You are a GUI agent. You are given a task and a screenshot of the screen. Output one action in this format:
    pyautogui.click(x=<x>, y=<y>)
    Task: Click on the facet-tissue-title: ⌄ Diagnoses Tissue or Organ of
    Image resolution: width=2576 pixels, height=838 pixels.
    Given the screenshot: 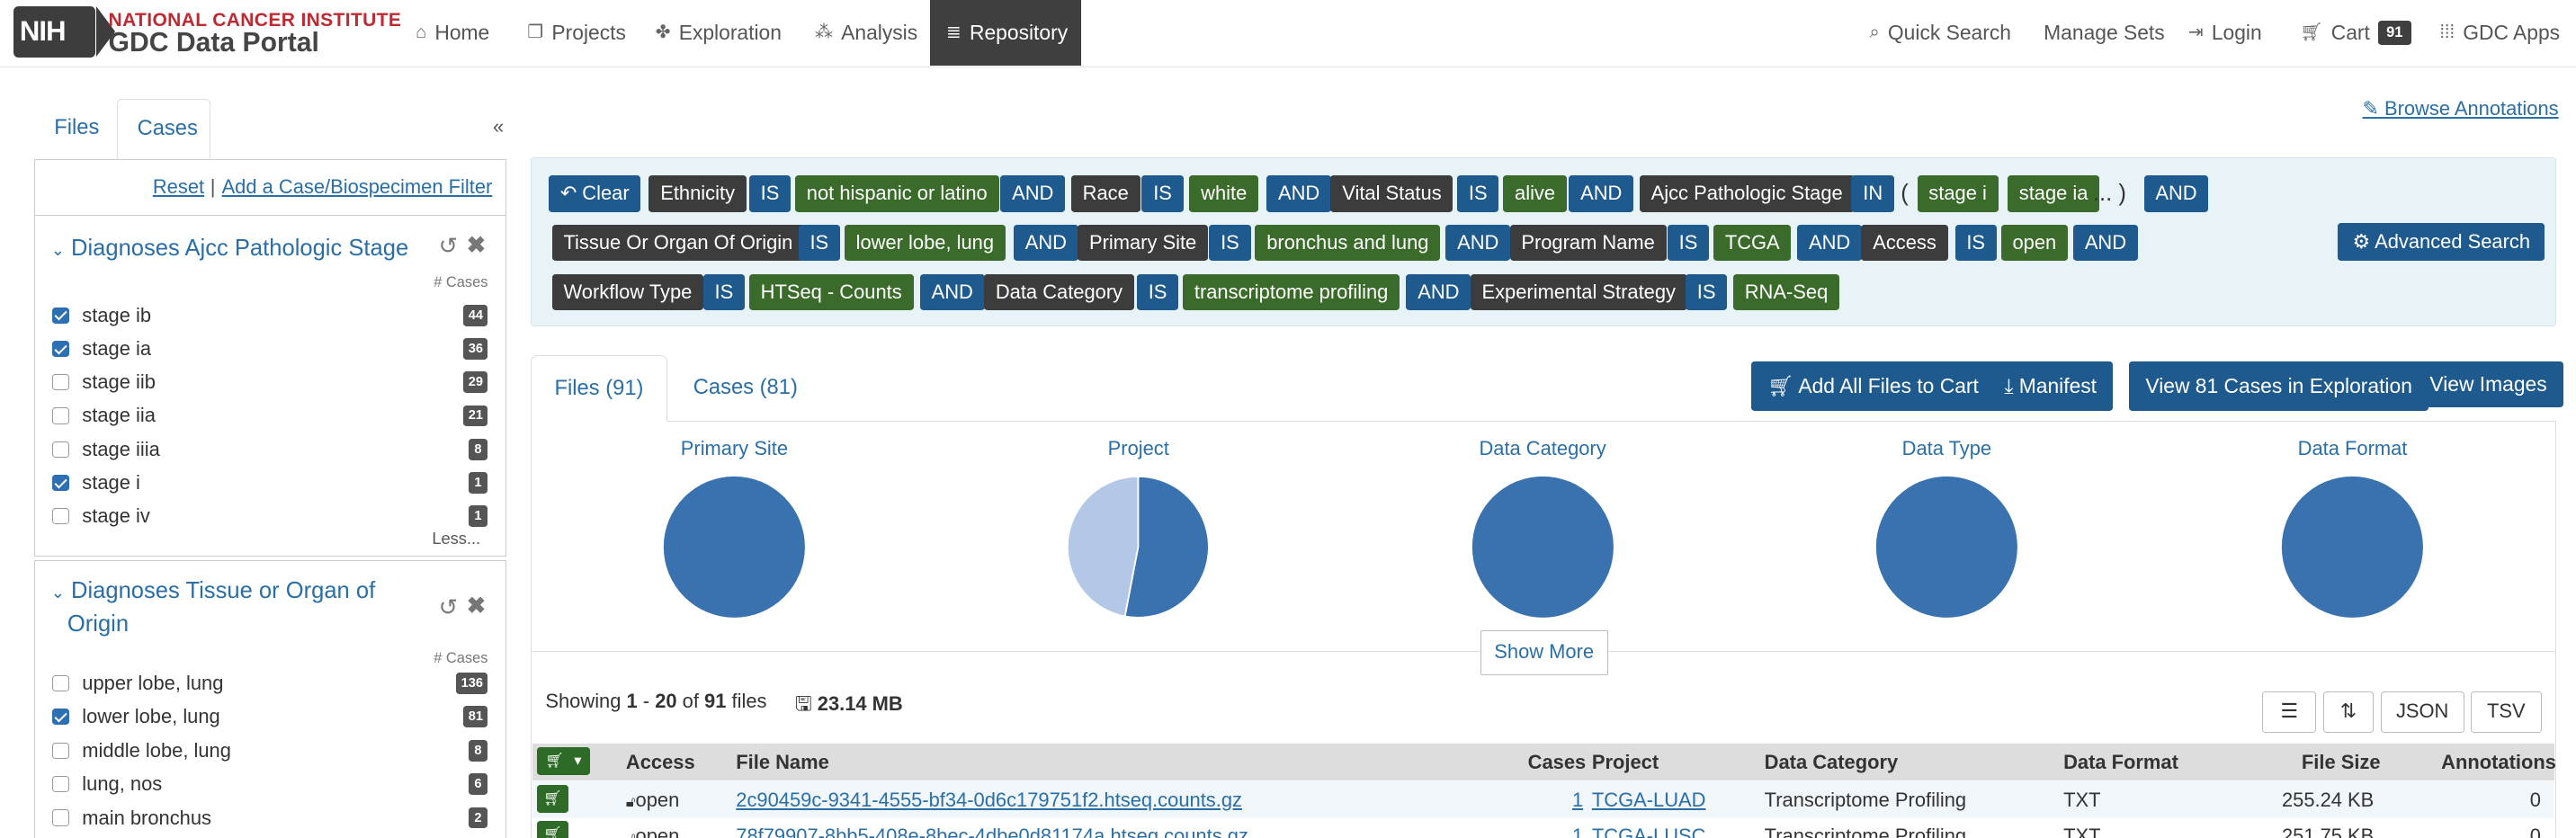 What is the action you would take?
    pyautogui.click(x=213, y=592)
    